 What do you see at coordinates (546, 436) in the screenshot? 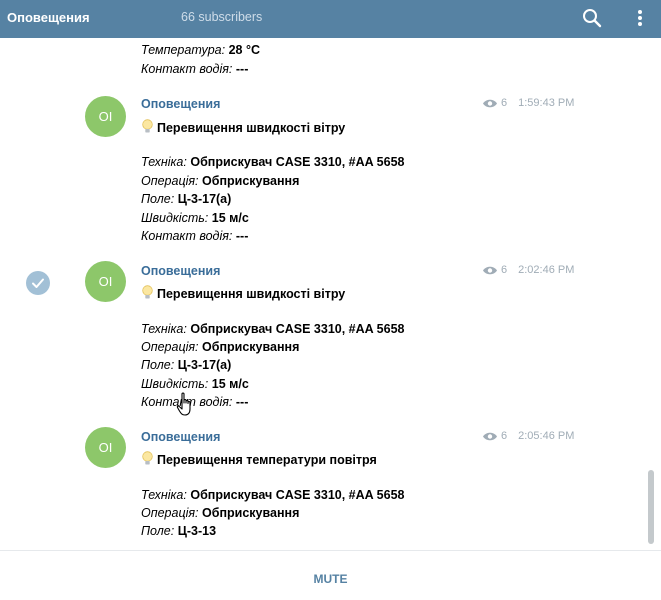
I see `message-time: 2:05:46 PM` at bounding box center [546, 436].